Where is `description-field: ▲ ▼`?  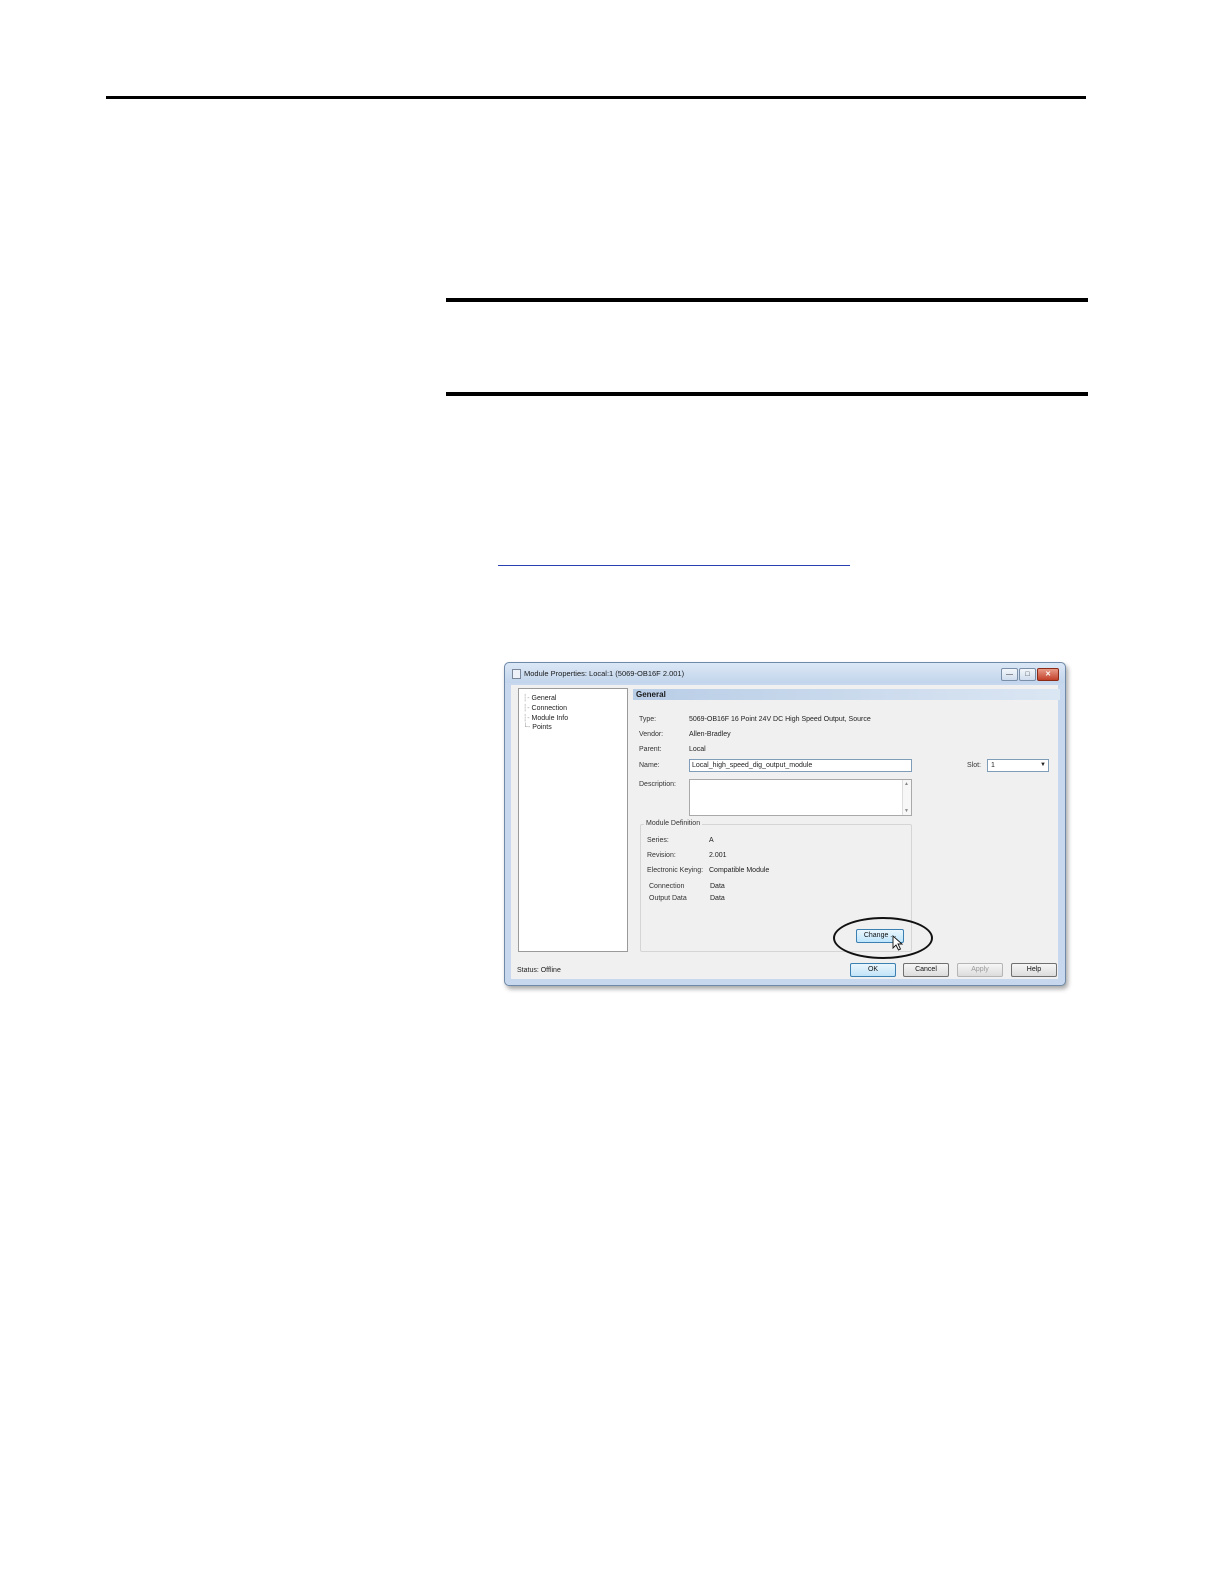
description-field: ▲ ▼ is located at coordinates (800, 797).